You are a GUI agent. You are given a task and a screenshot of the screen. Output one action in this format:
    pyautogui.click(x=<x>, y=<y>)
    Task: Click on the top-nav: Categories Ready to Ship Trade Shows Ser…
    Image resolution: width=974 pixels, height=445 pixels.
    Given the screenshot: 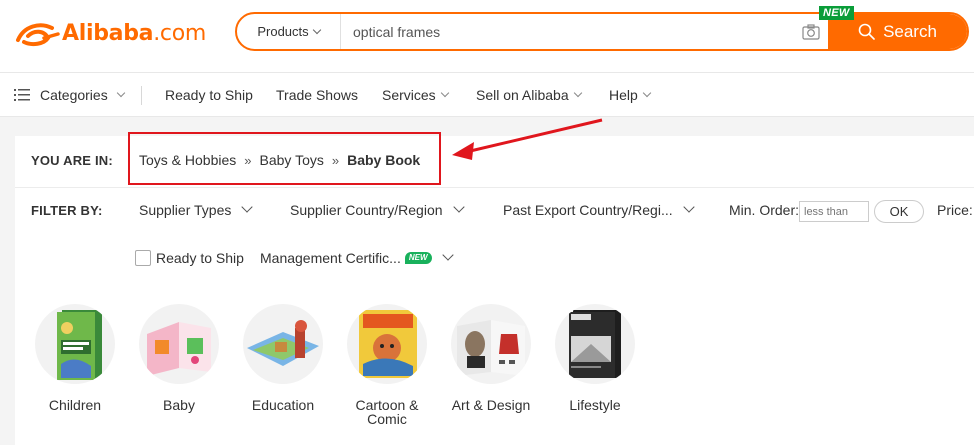 What is the action you would take?
    pyautogui.click(x=487, y=94)
    